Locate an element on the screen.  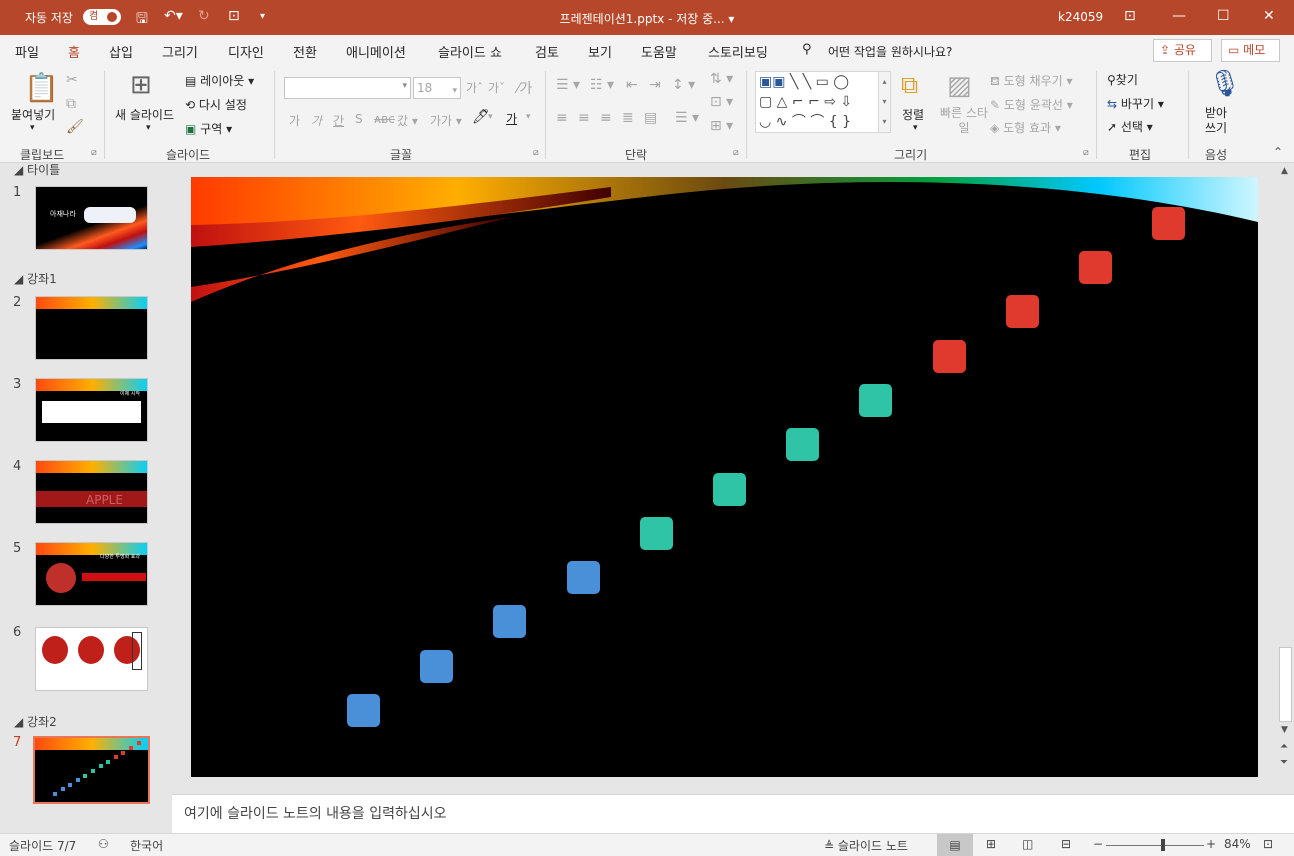
microphone-icon: 🎙 is located at coordinates (1224, 84).